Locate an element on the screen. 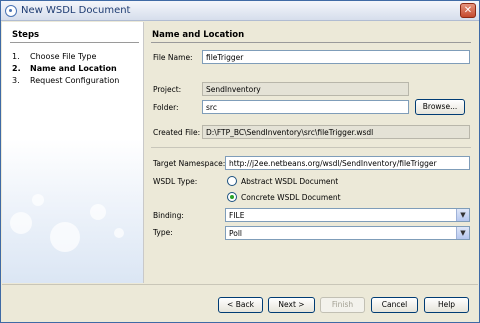 The image size is (480, 323). step-number: 2. is located at coordinates (16, 68).